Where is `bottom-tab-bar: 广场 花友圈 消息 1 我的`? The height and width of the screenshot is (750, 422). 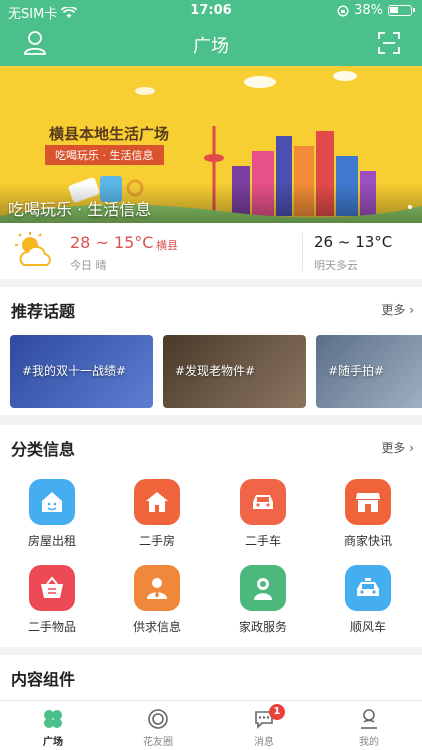
bottom-tab-bar: 广场 花友圈 消息 1 我的 is located at coordinates (211, 725).